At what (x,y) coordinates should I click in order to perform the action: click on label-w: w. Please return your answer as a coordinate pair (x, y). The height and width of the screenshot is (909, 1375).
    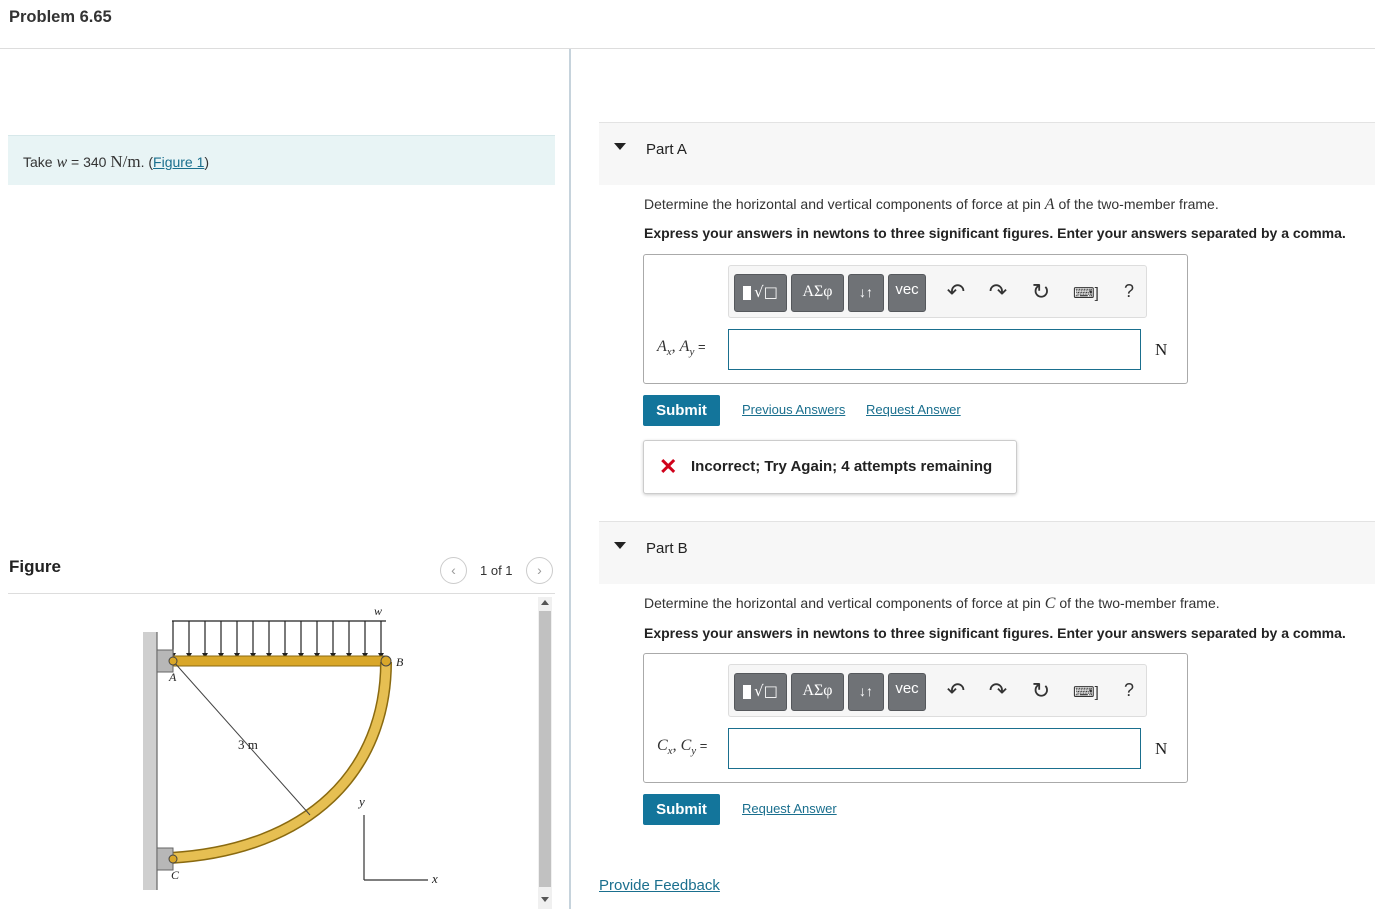
    Looking at the image, I should click on (378, 611).